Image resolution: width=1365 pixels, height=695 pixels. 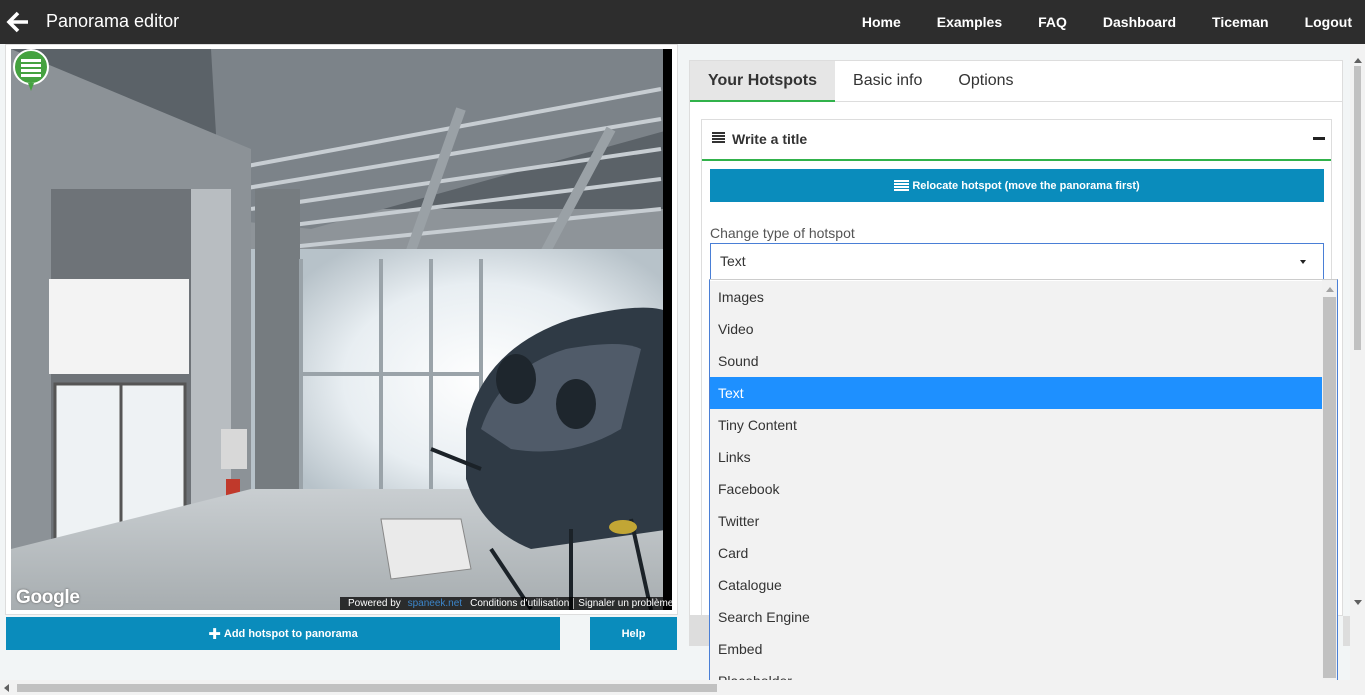 I want to click on hotspot-type-select: Text, so click(x=1017, y=261).